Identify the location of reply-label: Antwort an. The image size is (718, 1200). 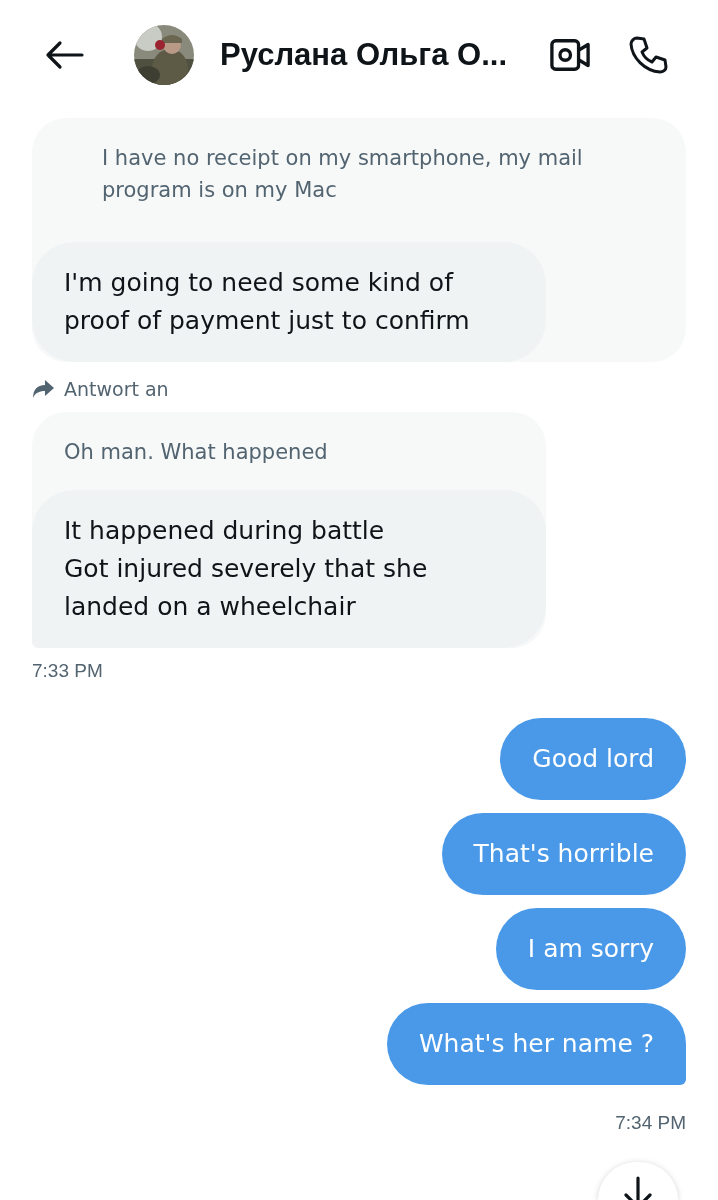
(116, 389).